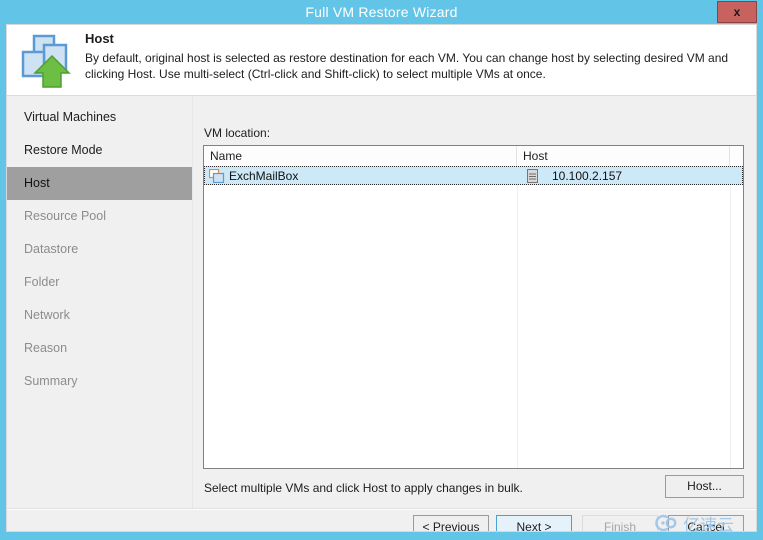 The height and width of the screenshot is (540, 763). Describe the element at coordinates (620, 523) in the screenshot. I see `finish-button: Finish` at that location.